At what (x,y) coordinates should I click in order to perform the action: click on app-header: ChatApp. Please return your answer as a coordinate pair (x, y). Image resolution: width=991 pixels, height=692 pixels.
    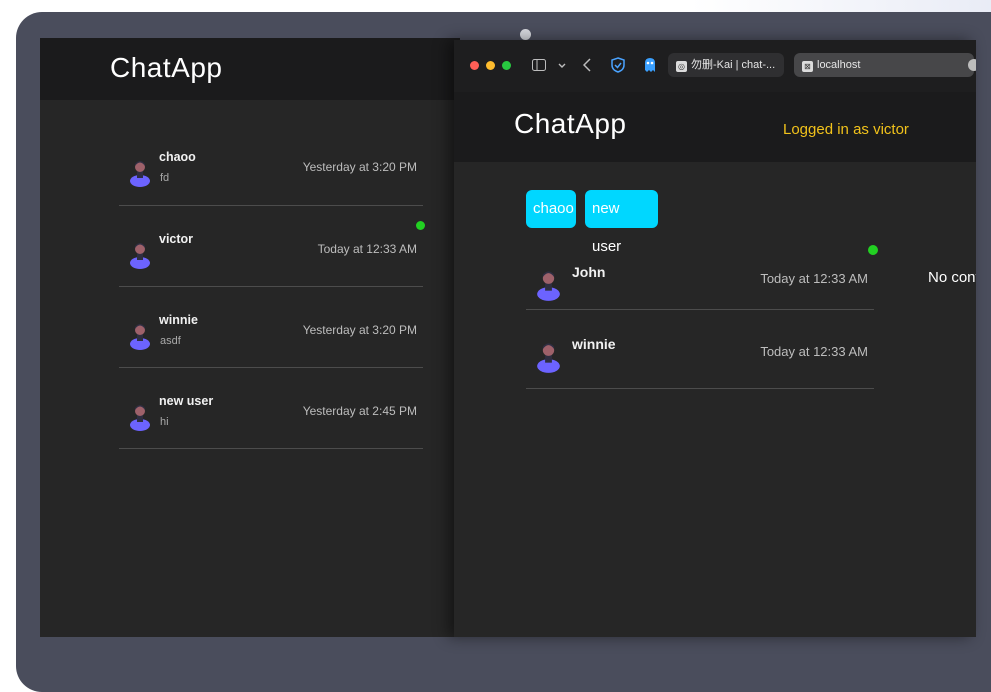
    Looking at the image, I should click on (250, 69).